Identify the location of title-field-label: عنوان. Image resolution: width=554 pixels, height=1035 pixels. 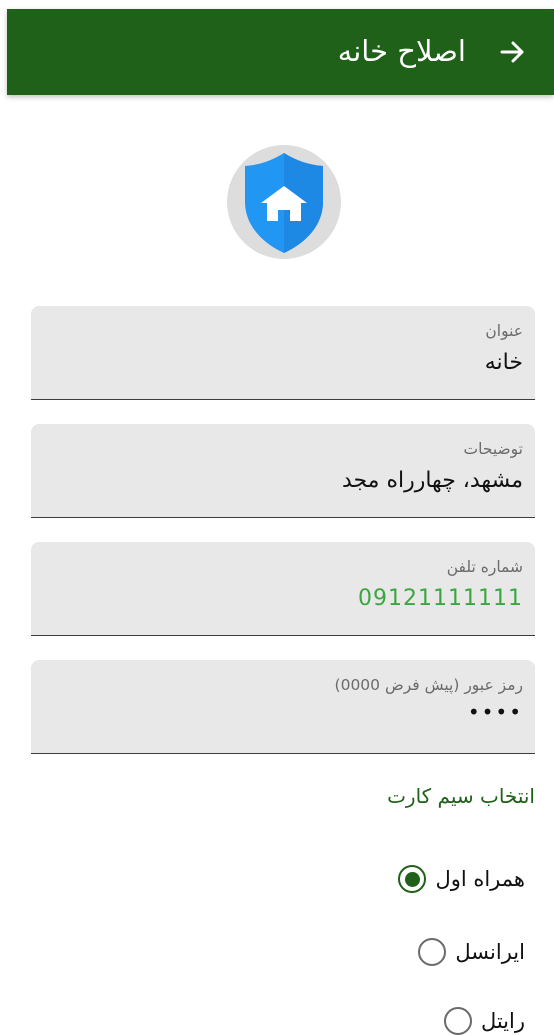
(504, 331).